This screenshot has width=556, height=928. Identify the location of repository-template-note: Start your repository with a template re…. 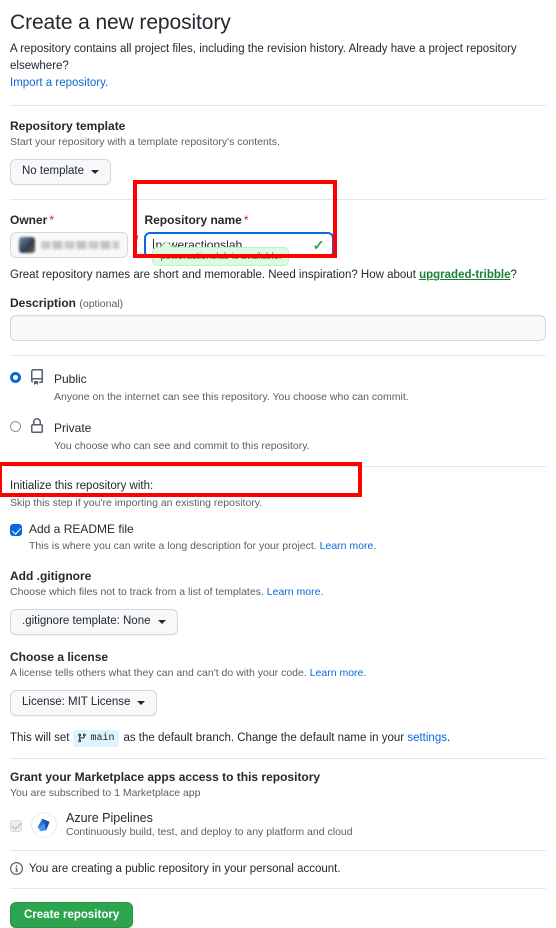
(145, 142).